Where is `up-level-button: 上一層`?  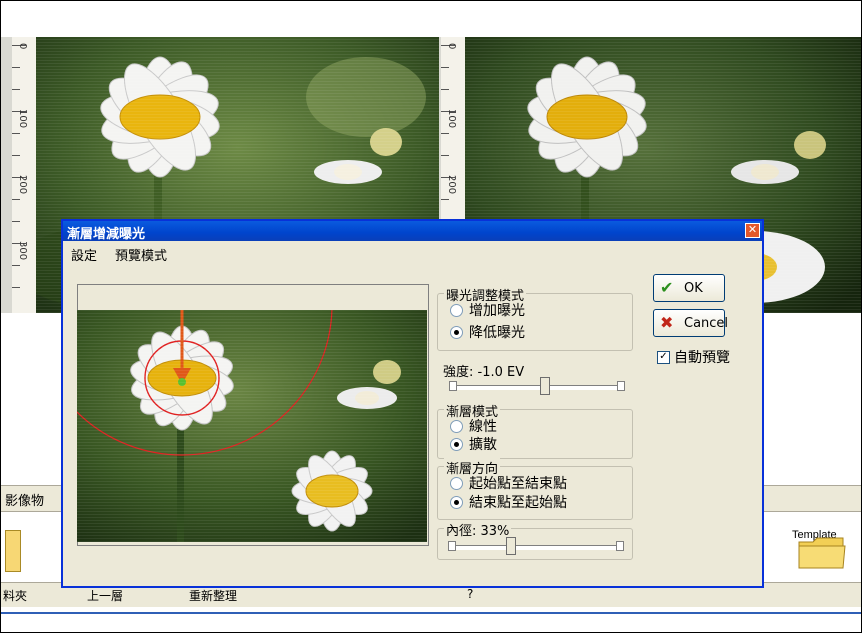
up-level-button: 上一層 is located at coordinates (105, 595).